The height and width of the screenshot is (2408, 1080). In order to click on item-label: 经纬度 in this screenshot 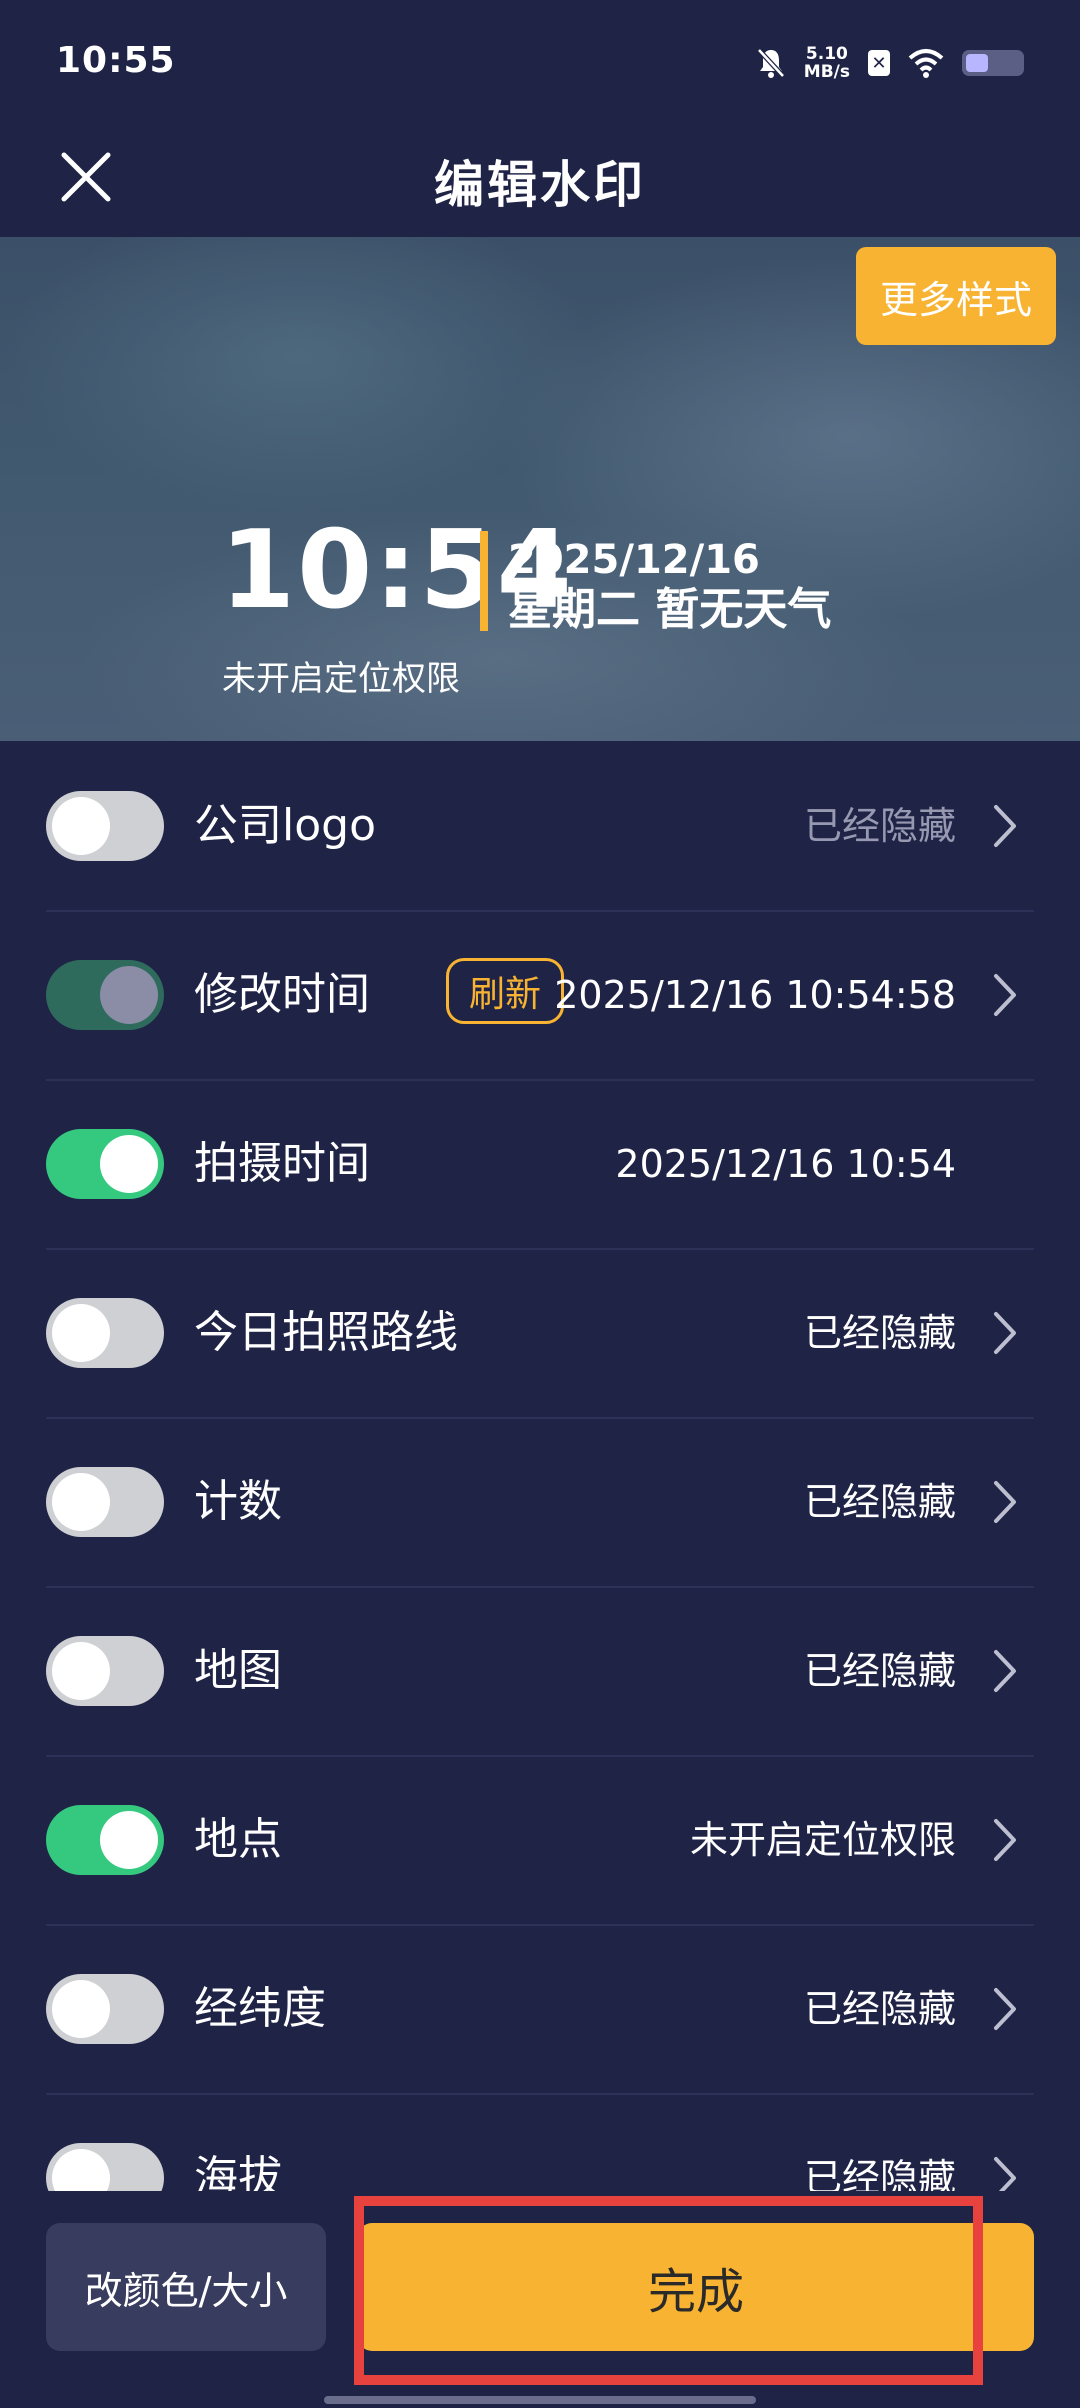, I will do `click(260, 2008)`.